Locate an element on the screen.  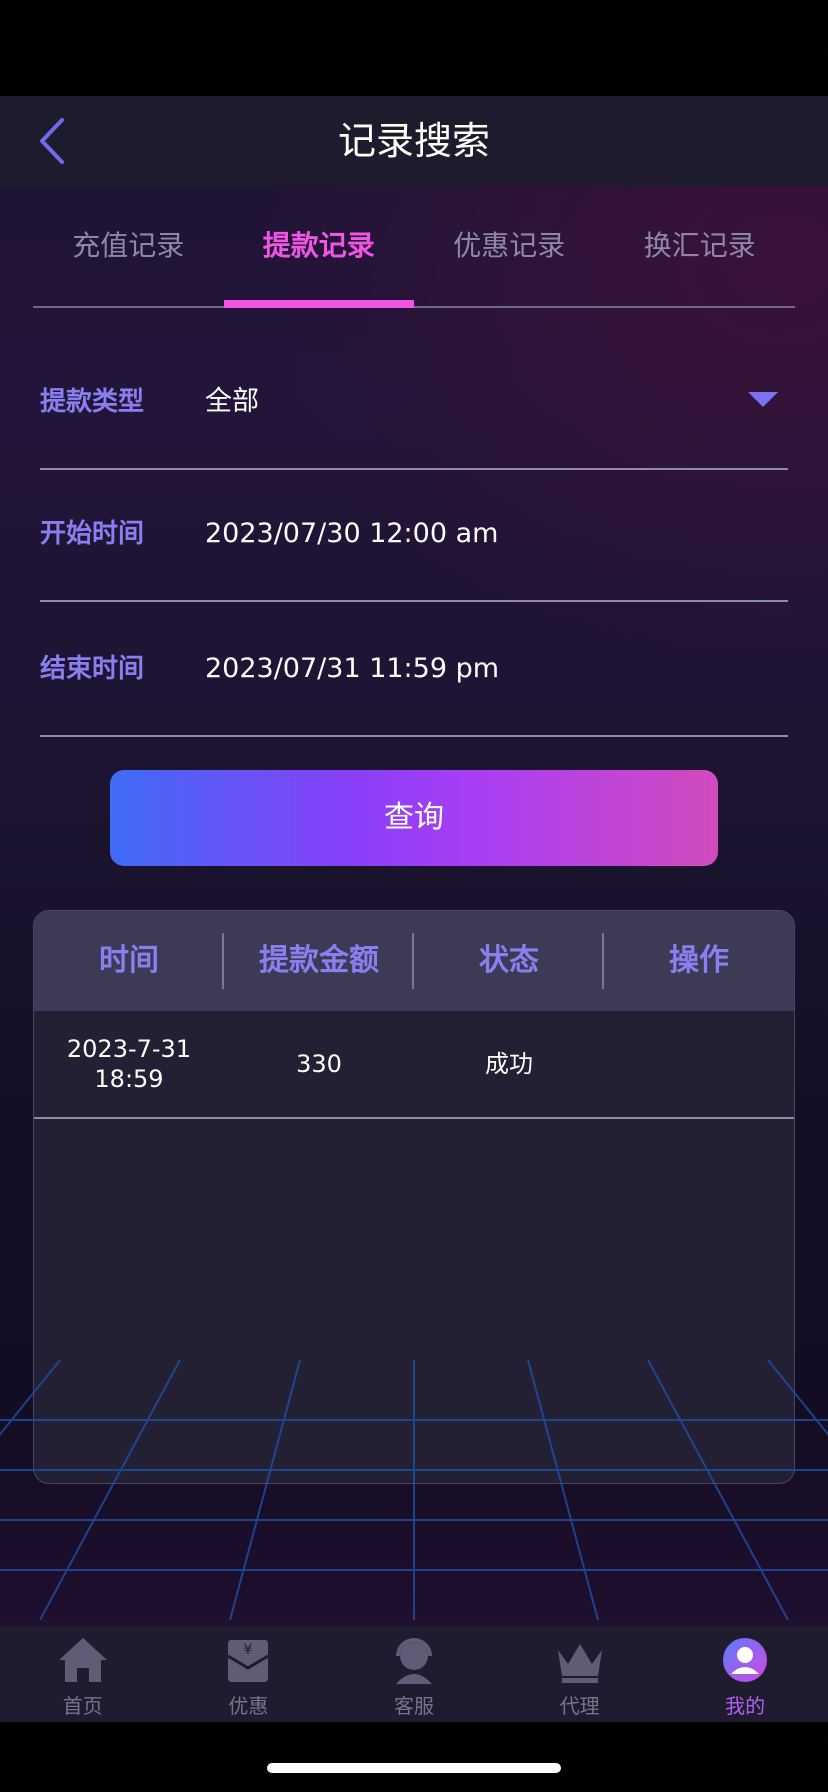
start-time-label: 开始时间 is located at coordinates (92, 534).